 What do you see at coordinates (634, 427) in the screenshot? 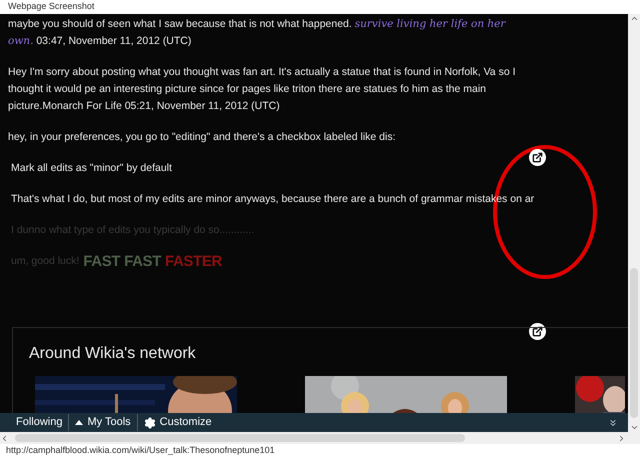
I see `scroll-down-icon` at bounding box center [634, 427].